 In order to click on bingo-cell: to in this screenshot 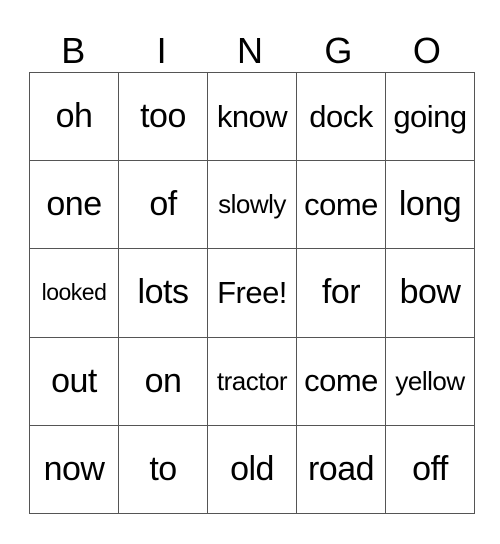, I will do `click(163, 469)`.